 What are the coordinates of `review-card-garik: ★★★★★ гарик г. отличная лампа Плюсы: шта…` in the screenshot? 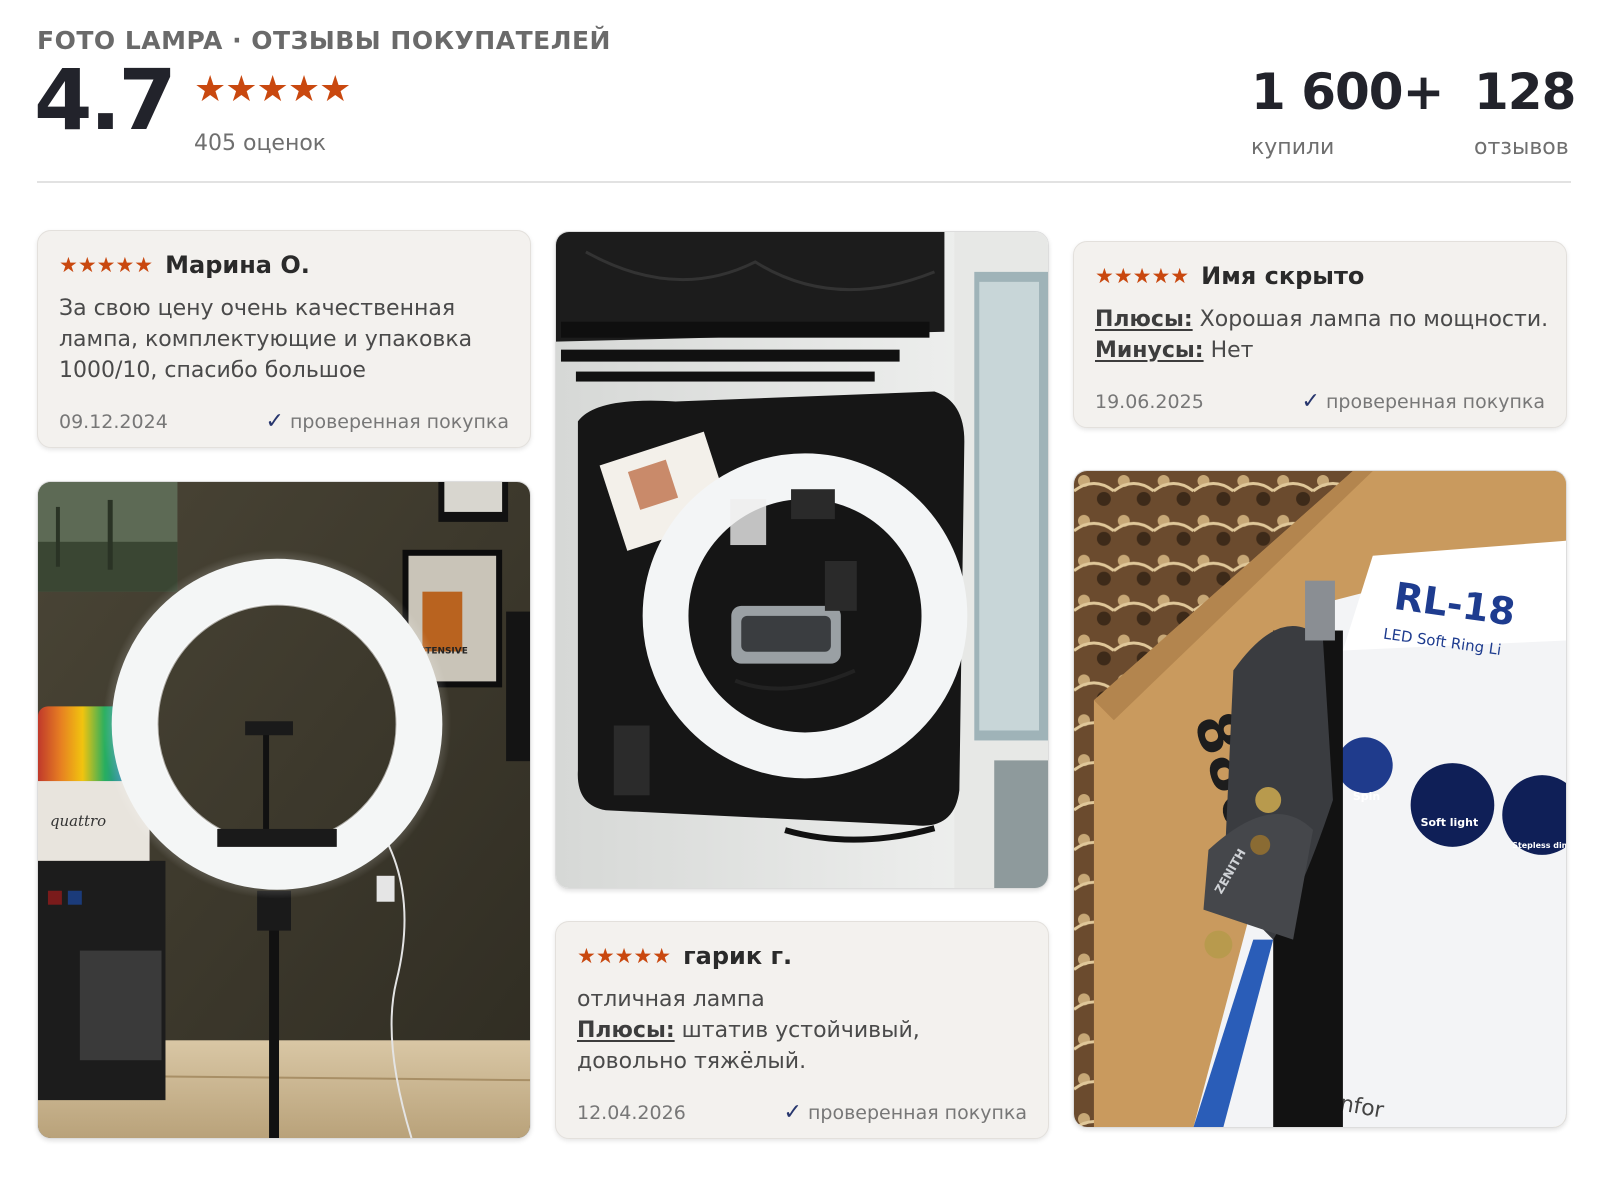 It's located at (802, 1030).